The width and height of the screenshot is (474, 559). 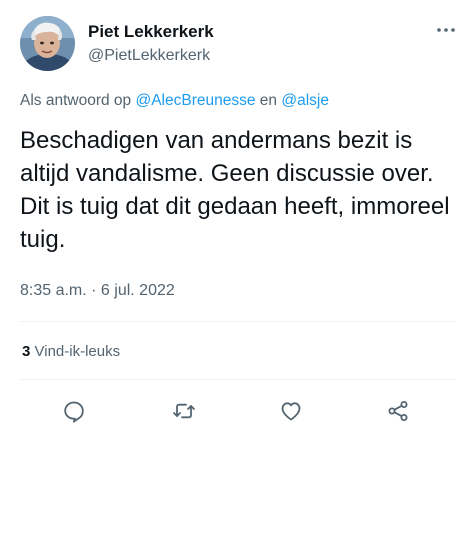 I want to click on like-icon, so click(x=291, y=411).